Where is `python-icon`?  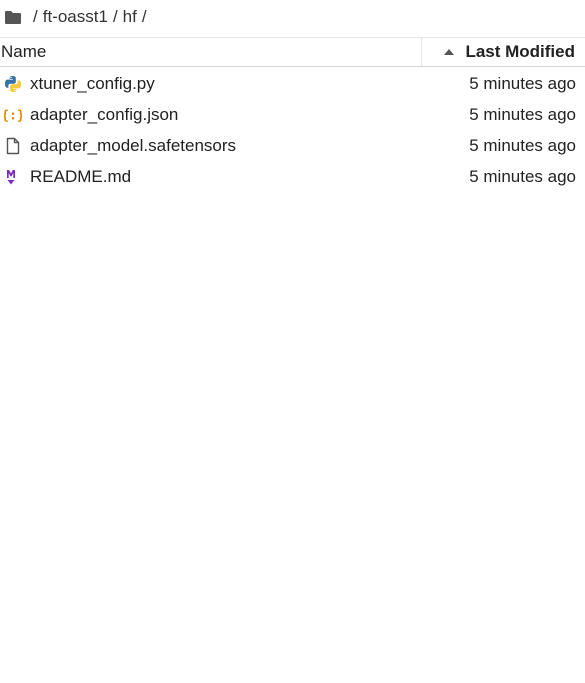 python-icon is located at coordinates (13, 84).